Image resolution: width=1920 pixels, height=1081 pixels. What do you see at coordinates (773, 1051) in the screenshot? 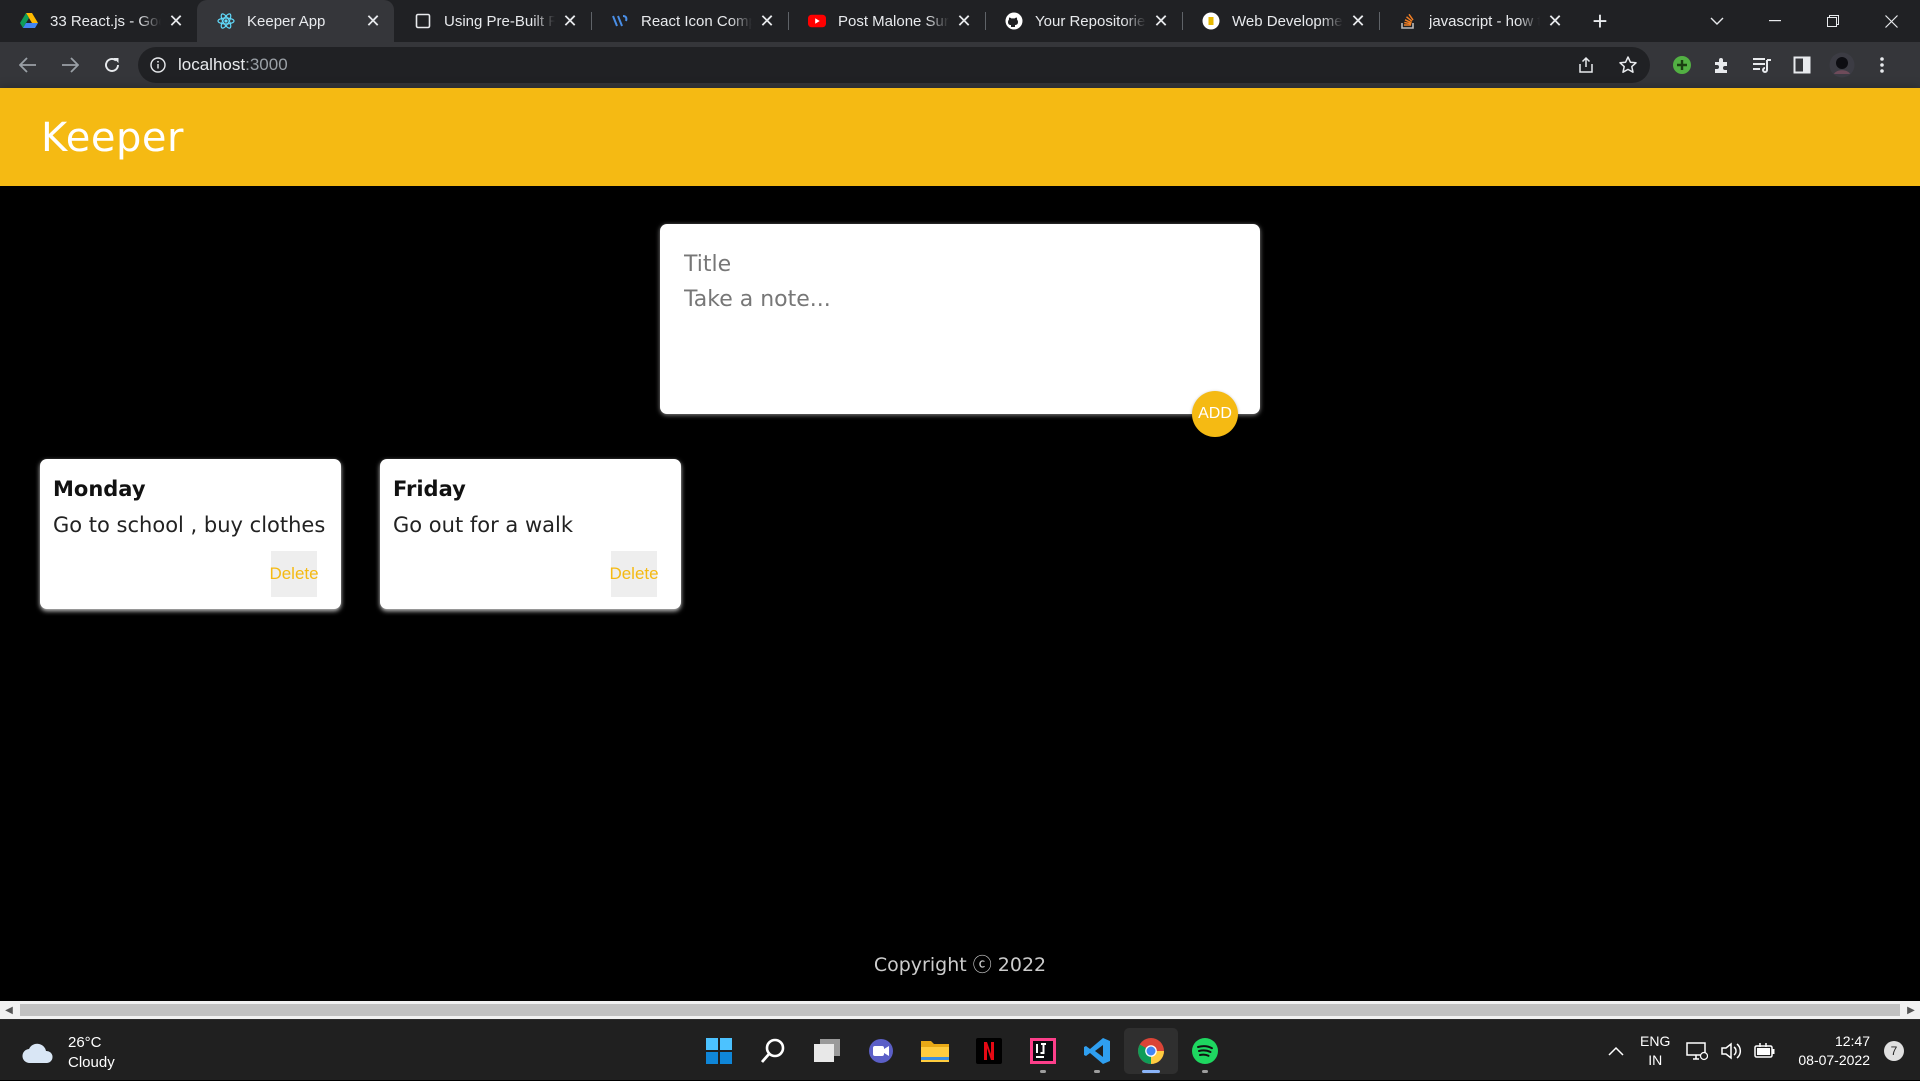
I see `search-icon` at bounding box center [773, 1051].